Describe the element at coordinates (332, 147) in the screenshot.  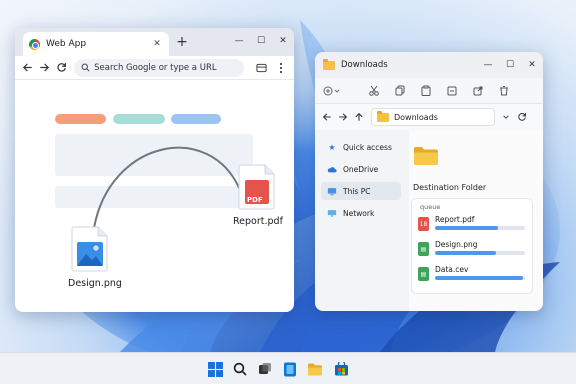
I see `star-icon: ★` at that location.